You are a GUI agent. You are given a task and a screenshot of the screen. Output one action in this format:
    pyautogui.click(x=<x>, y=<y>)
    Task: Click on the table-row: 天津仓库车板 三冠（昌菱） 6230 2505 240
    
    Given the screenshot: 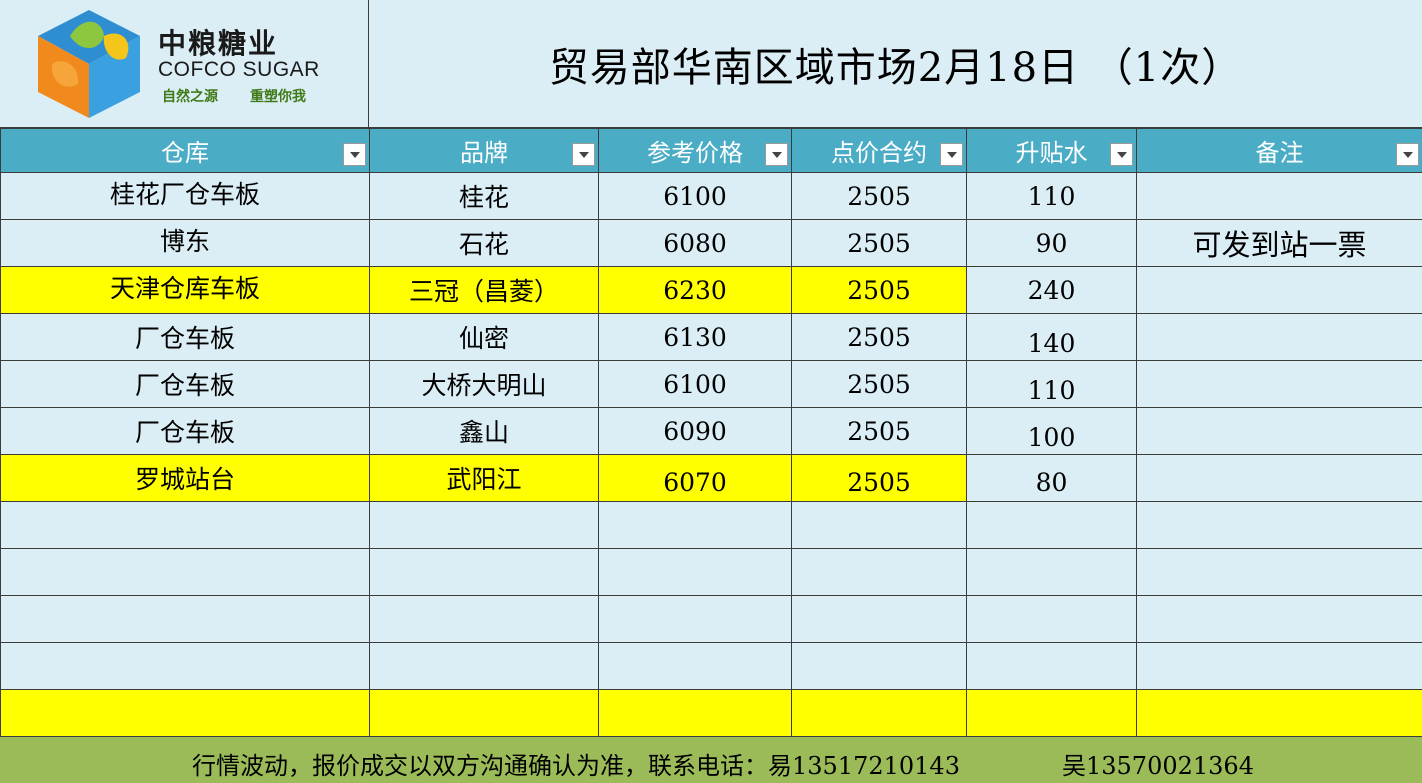 What is the action you would take?
    pyautogui.click(x=711, y=290)
    